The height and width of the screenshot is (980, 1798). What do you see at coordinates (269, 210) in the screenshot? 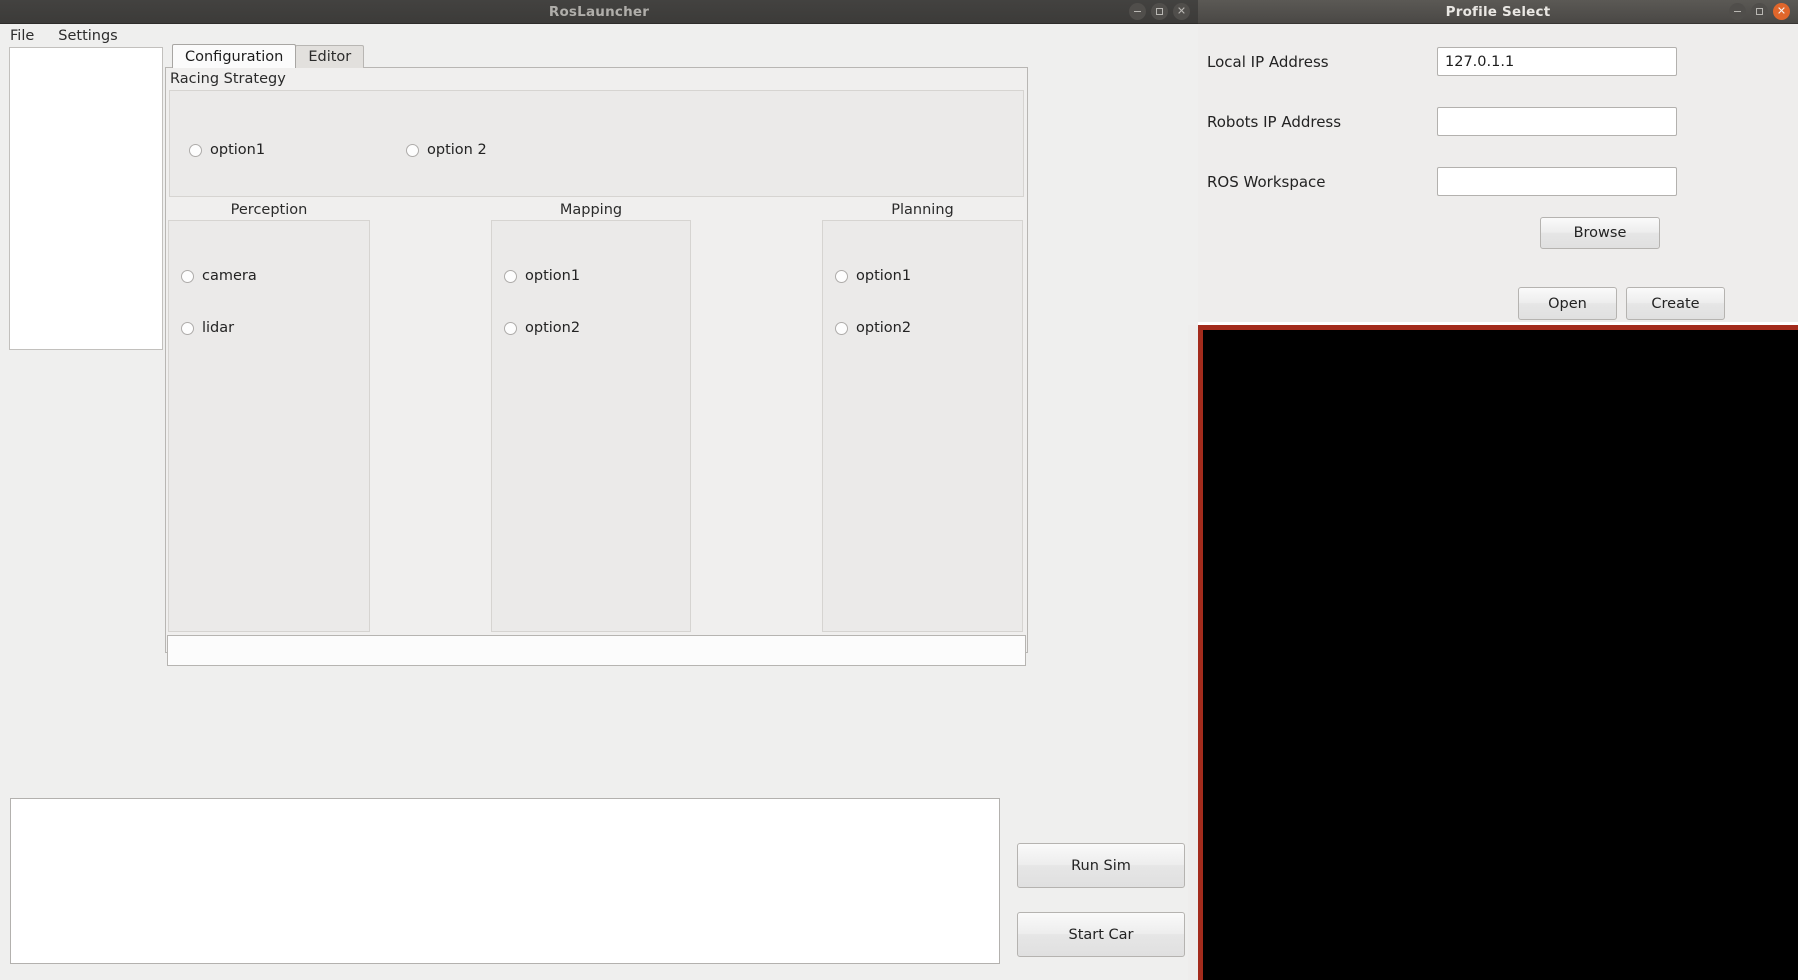
I see `column-title-perception: Perception` at bounding box center [269, 210].